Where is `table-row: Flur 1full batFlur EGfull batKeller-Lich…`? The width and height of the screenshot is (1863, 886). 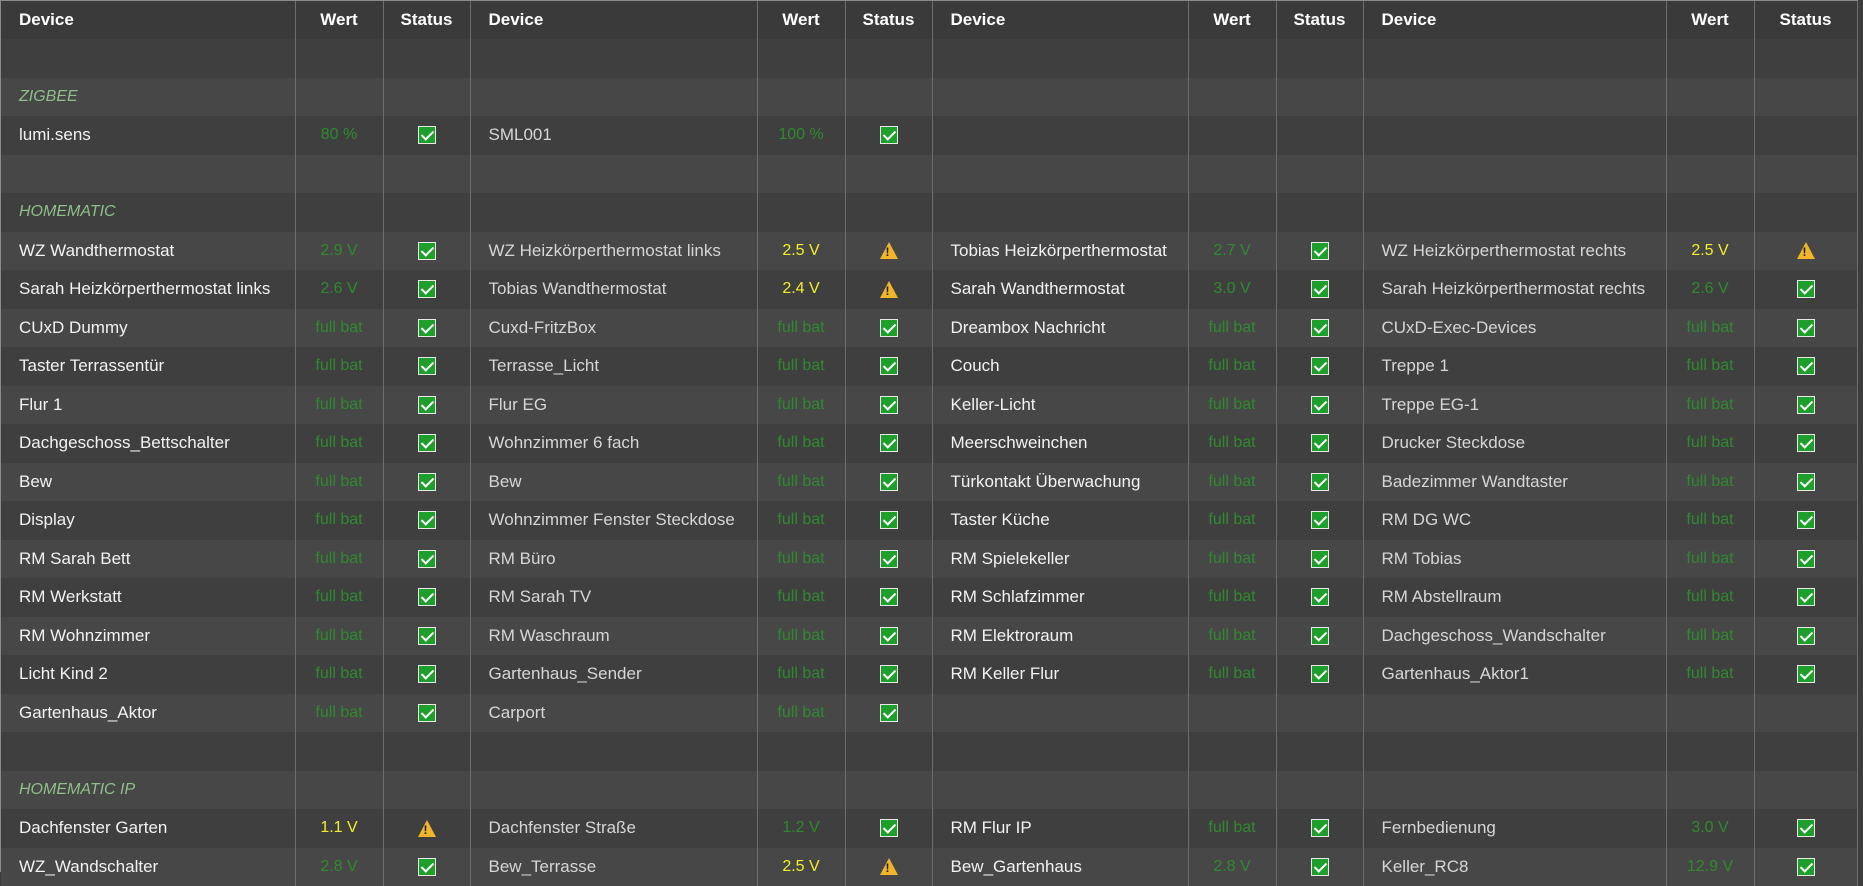
table-row: Flur 1full batFlur EGfull batKeller-Lich… is located at coordinates (929, 405).